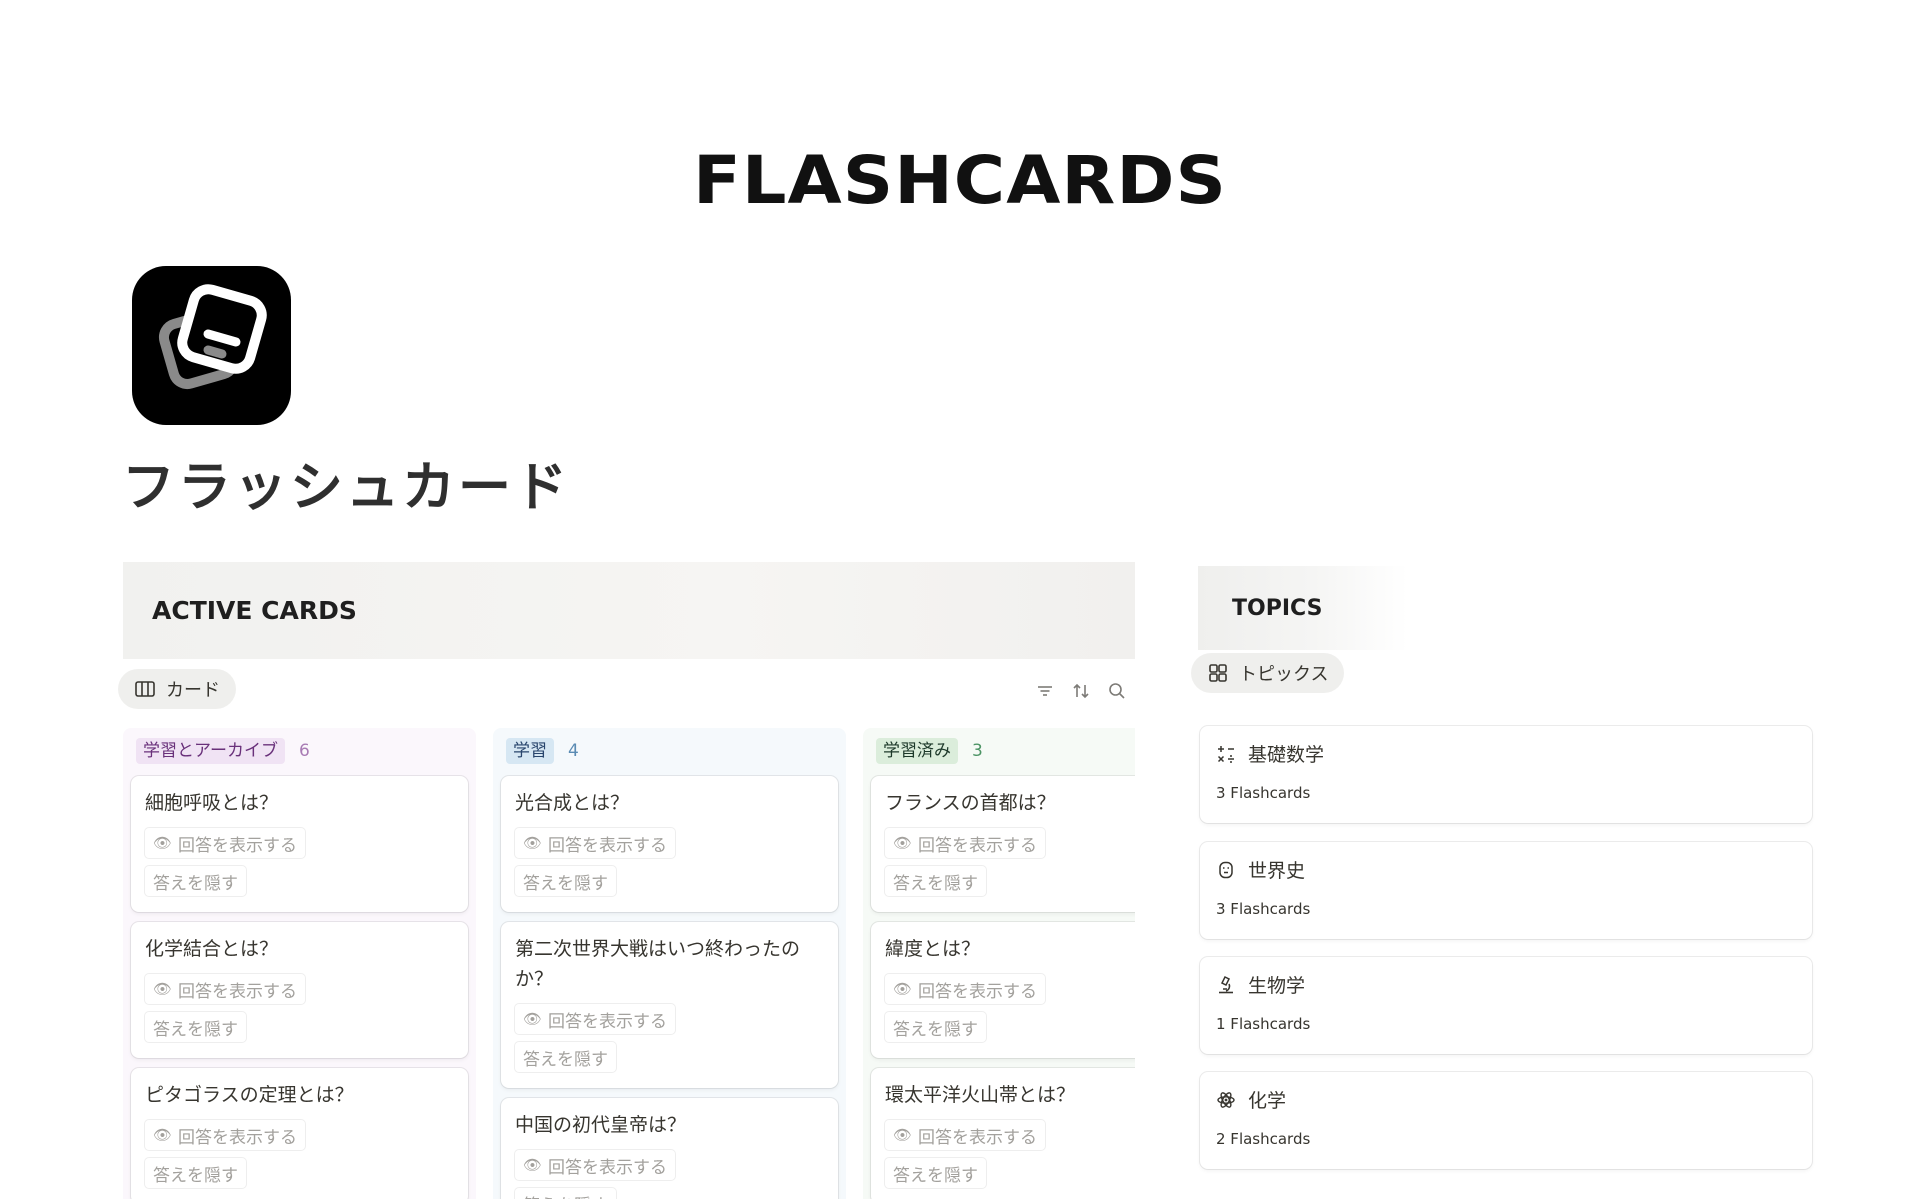  I want to click on topic-count: 1 Flashcards, so click(1263, 1024).